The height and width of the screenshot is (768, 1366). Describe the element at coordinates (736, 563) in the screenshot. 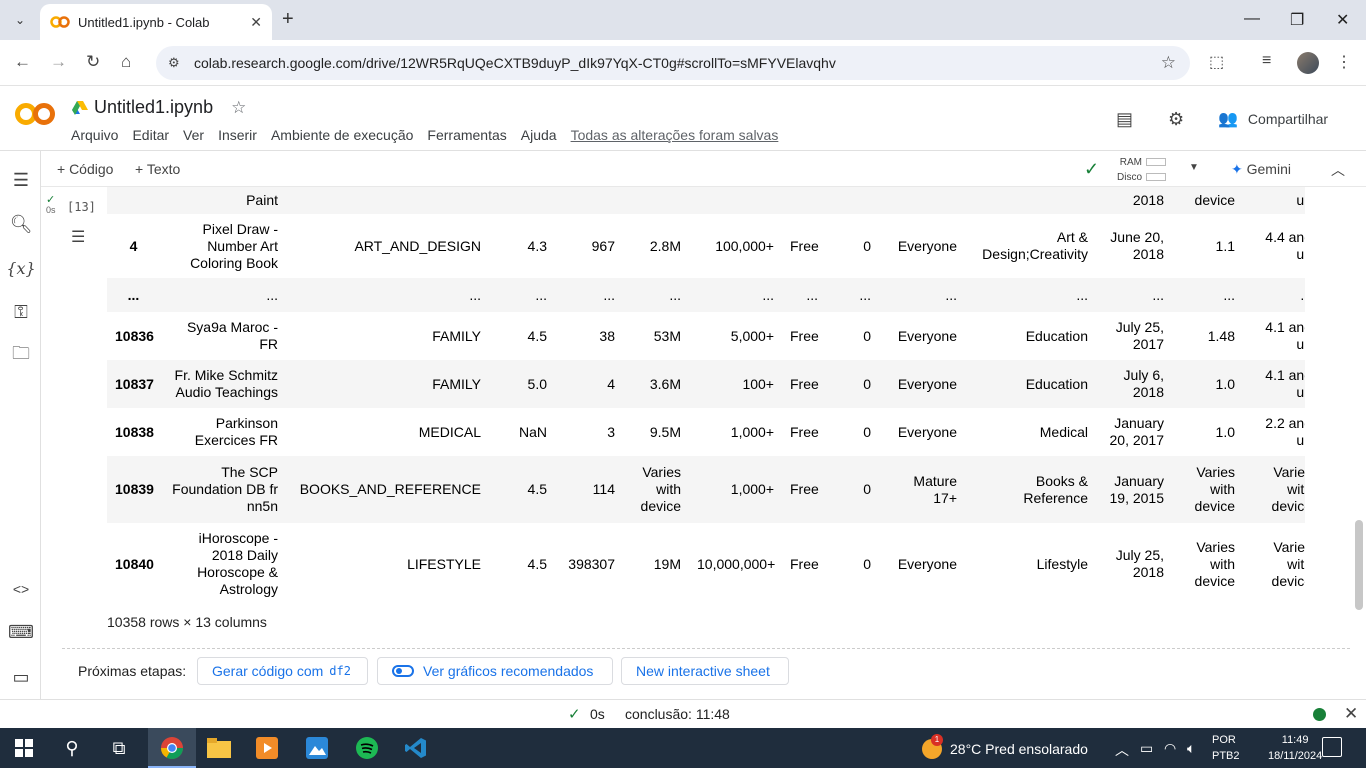

I see `table-cell: 10,000,000+` at that location.